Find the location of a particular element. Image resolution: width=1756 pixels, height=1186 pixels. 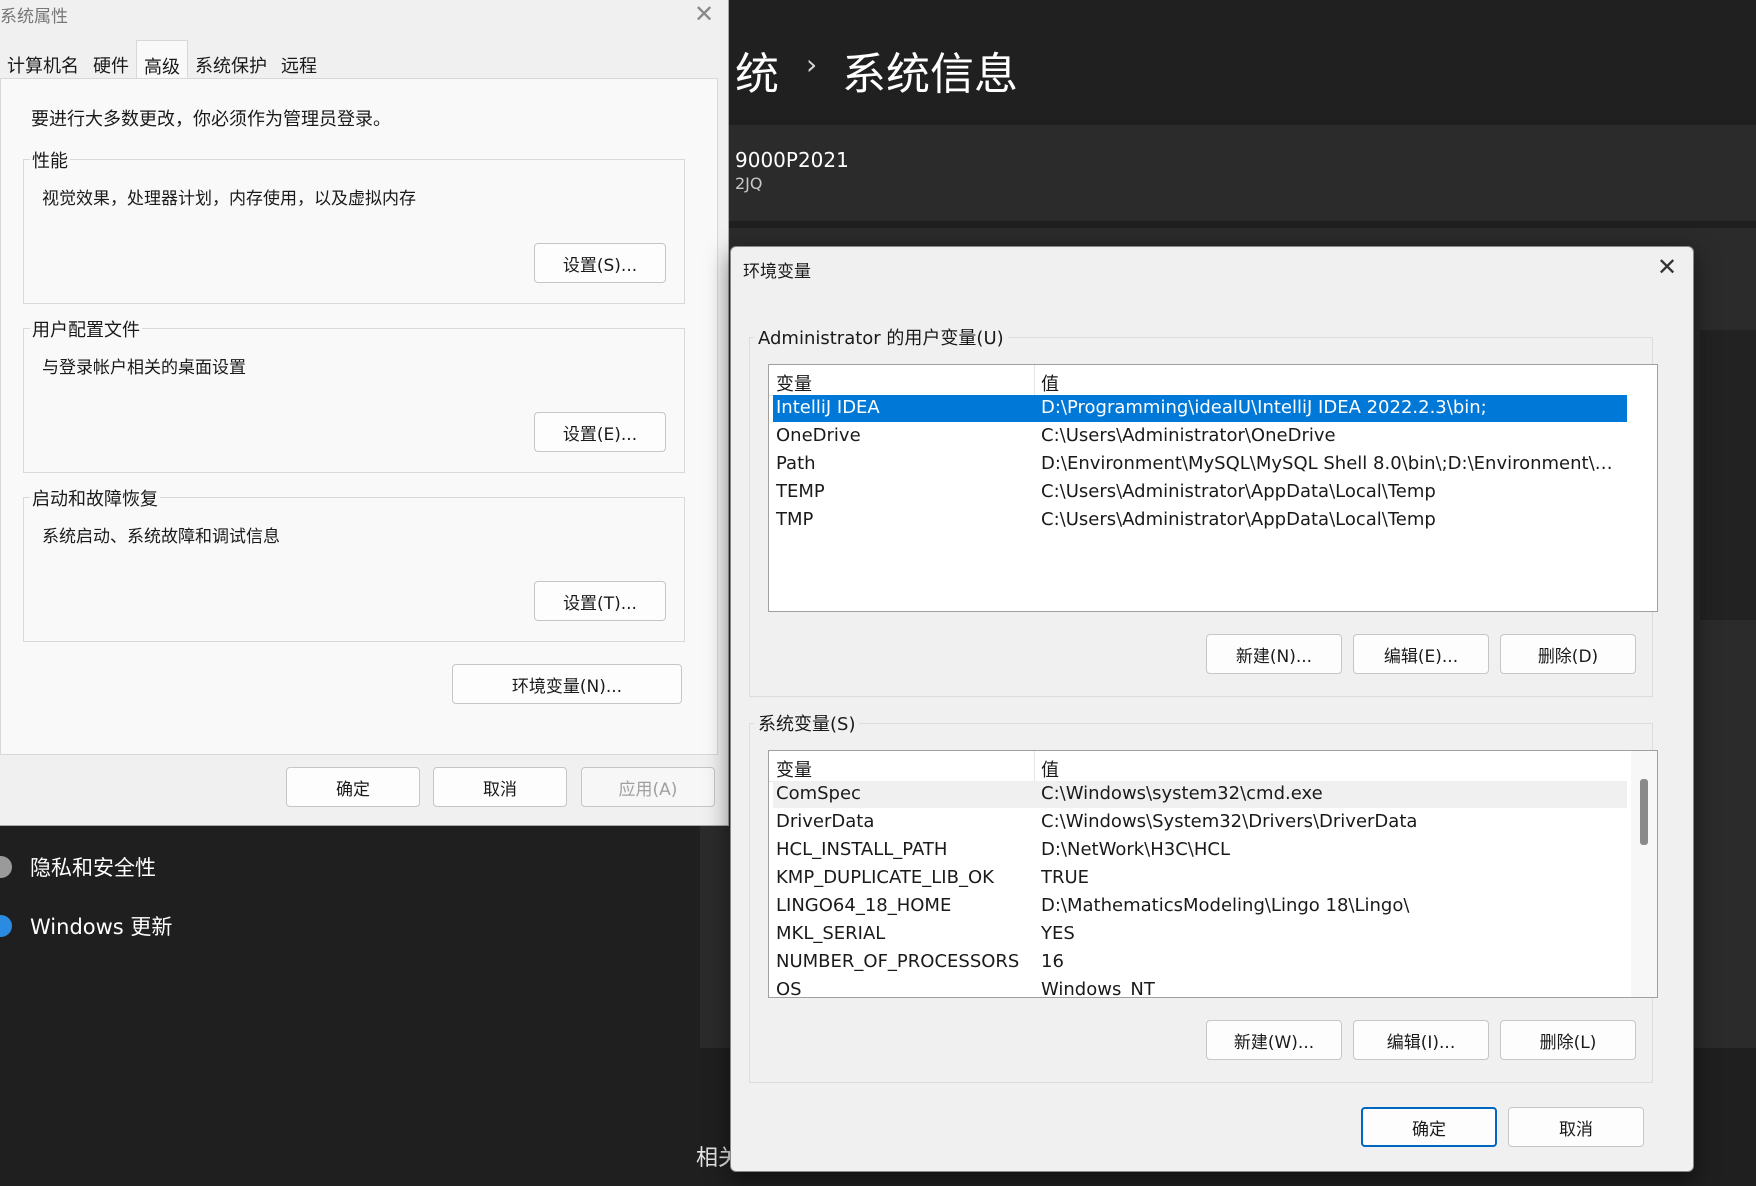

variable-name: MKL_SERIAL is located at coordinates (831, 933).